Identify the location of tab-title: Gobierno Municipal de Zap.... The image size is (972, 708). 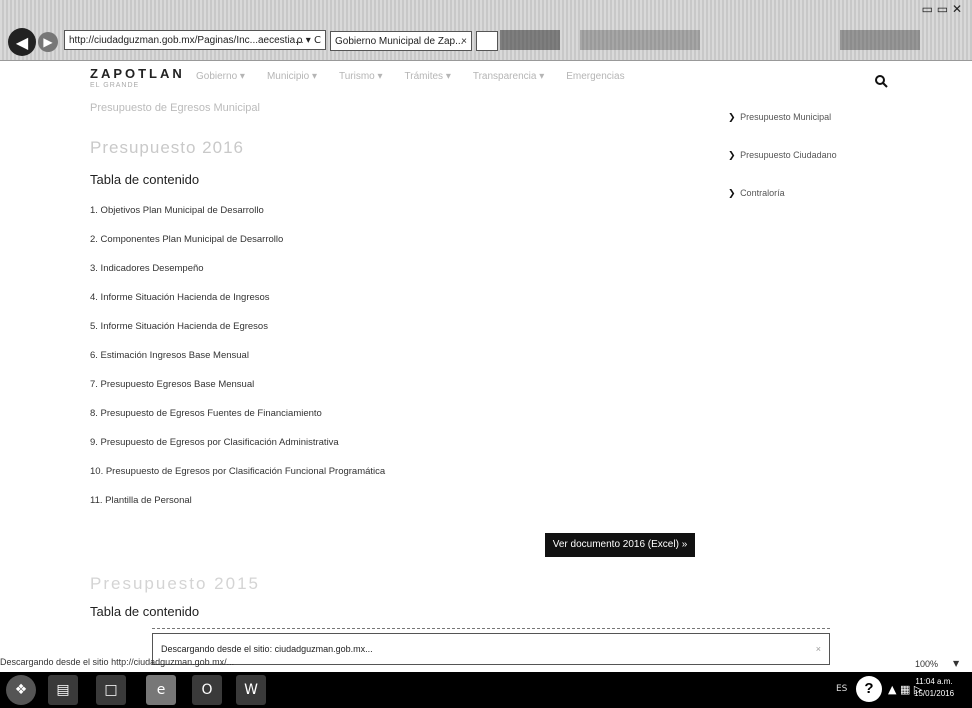
(399, 41).